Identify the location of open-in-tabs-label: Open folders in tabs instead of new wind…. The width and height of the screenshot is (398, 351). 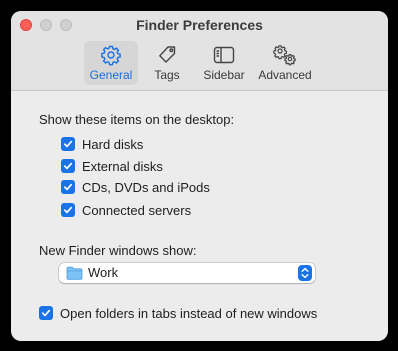
(189, 313).